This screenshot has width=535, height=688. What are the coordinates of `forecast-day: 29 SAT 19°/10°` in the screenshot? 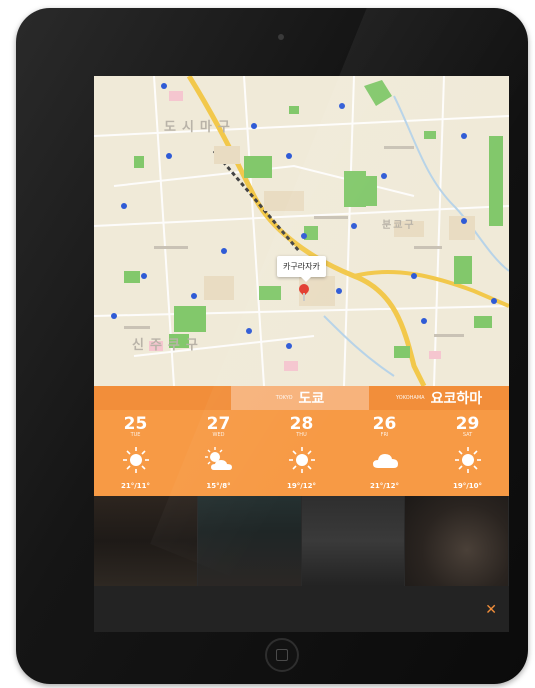 It's located at (467, 453).